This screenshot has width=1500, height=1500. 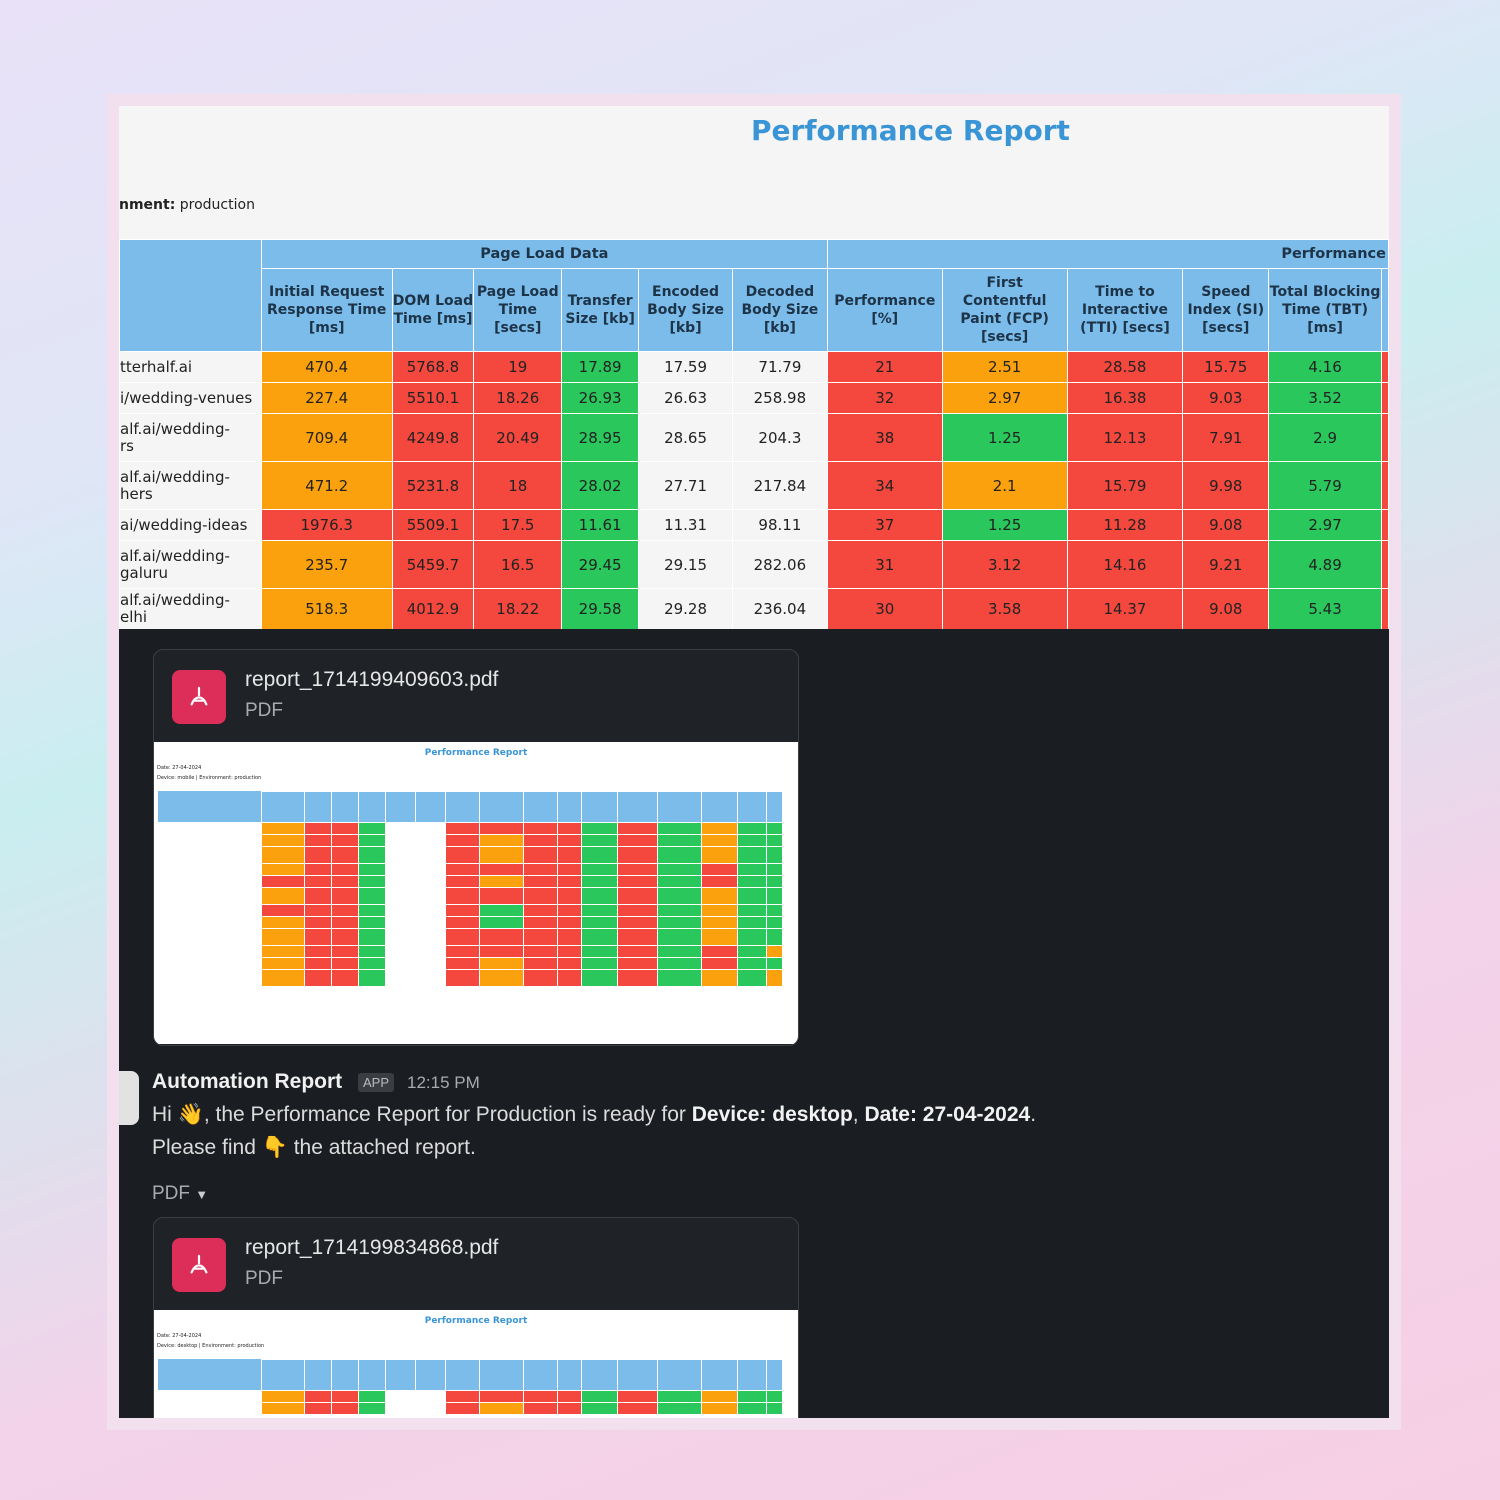 I want to click on metric-cell: 9.98, so click(x=1226, y=485).